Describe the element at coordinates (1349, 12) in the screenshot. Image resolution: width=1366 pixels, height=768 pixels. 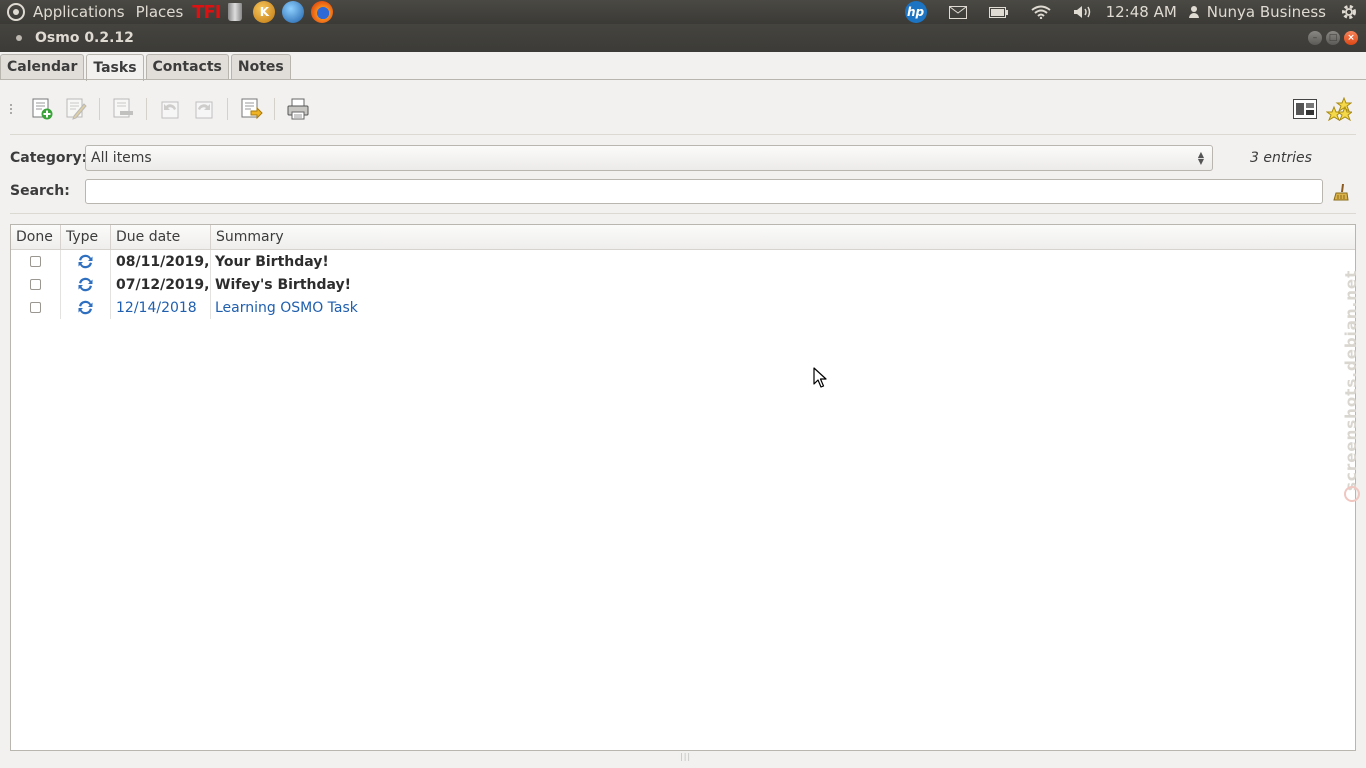
I see `session-gear-icon` at that location.